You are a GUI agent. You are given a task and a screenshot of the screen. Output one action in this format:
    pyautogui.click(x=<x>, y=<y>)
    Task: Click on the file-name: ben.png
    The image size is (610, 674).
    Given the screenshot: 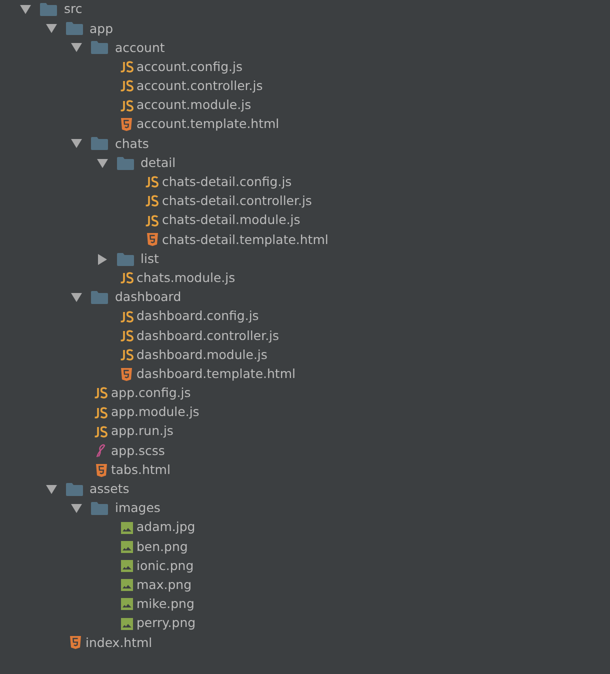 What is the action you would take?
    pyautogui.click(x=162, y=547)
    